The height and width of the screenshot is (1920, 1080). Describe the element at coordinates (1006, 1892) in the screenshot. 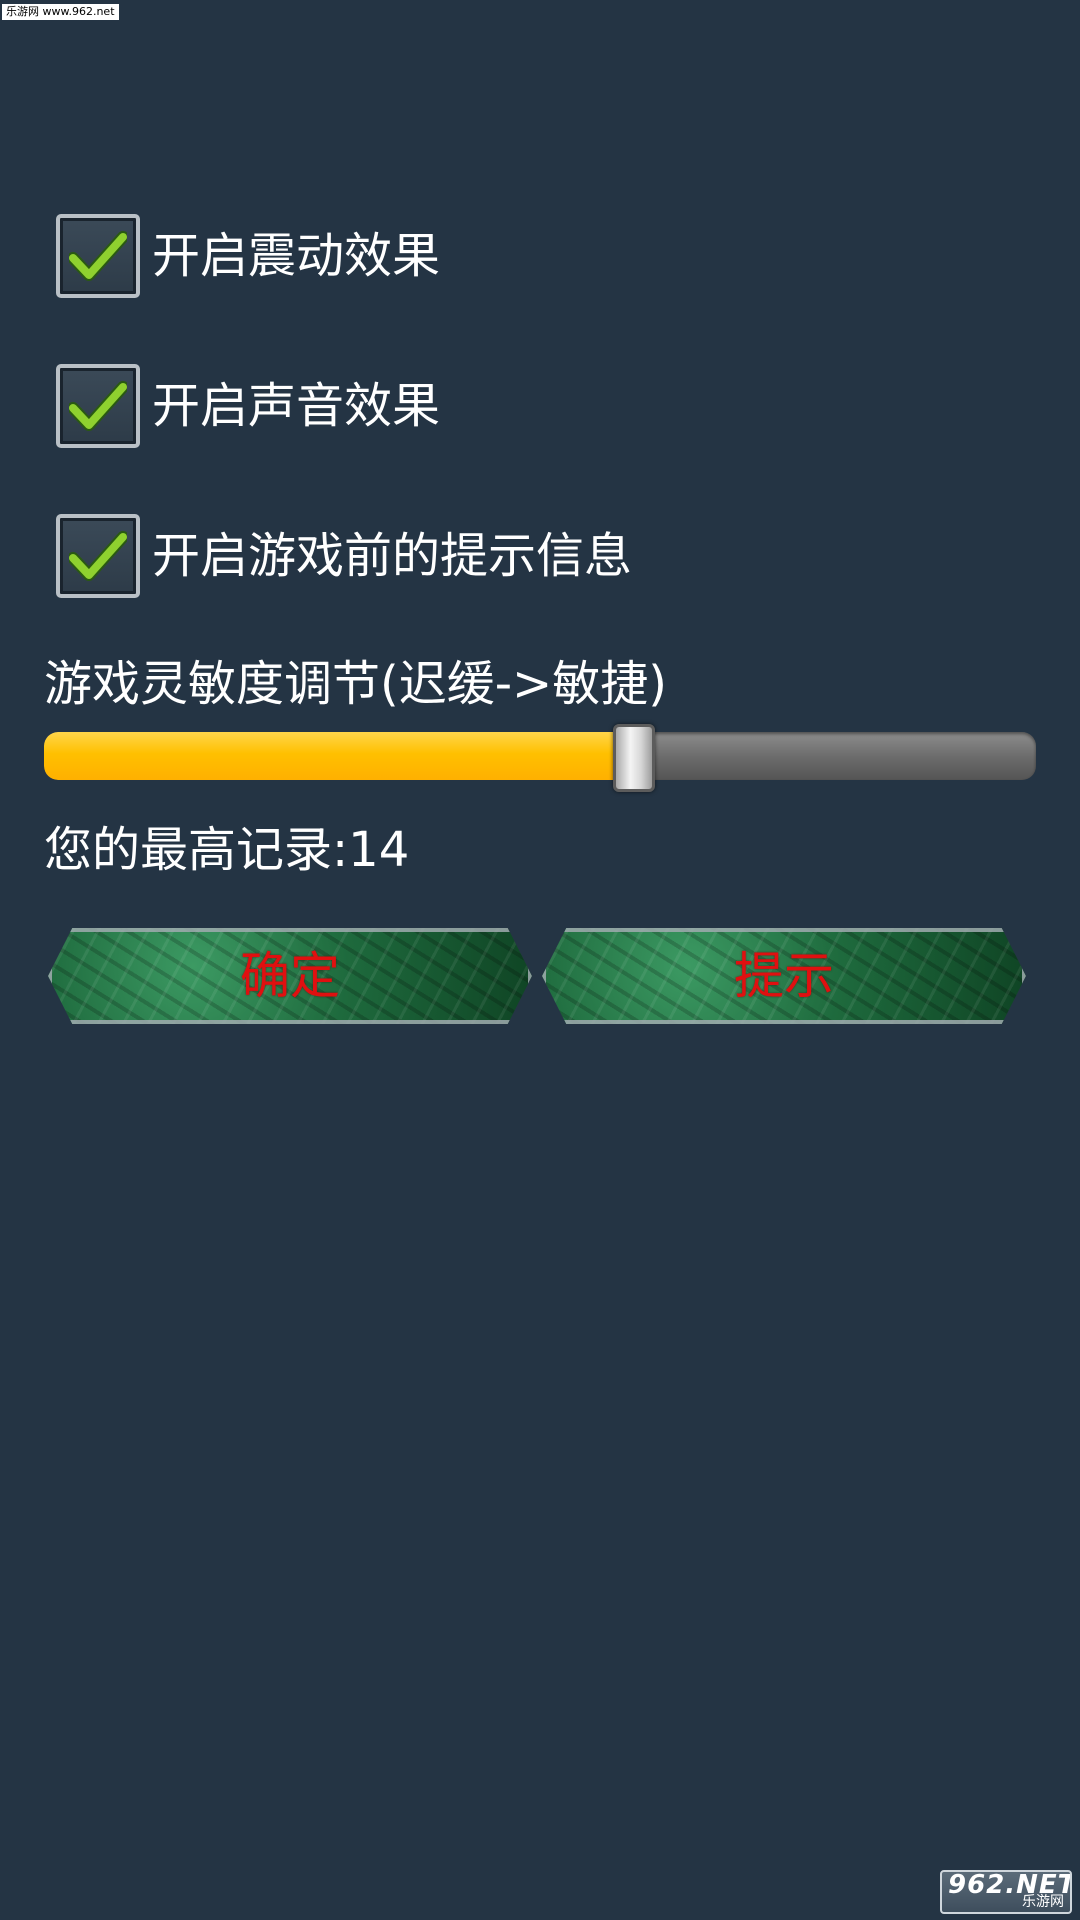

I see `watermark-logo: 962.NET 乐游网` at that location.